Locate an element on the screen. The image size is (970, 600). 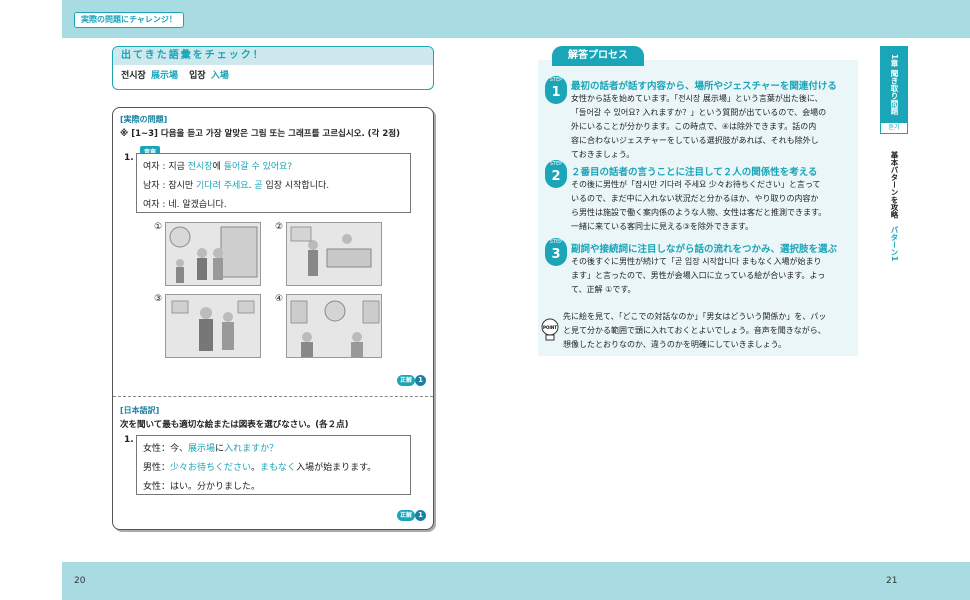
reception-desk-illustration is located at coordinates (334, 254).